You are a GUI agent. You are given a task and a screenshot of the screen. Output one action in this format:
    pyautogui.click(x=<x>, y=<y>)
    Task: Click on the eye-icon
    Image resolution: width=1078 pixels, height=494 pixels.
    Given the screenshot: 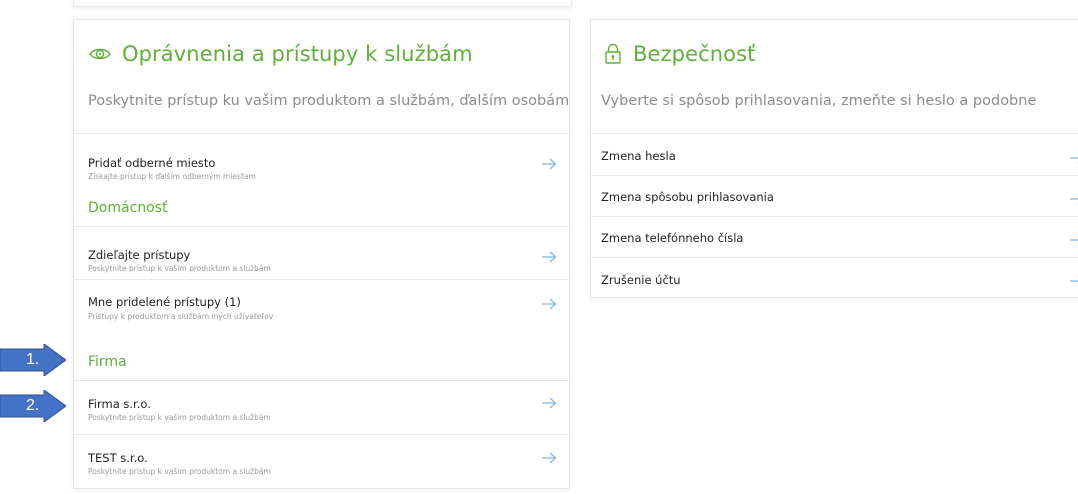 What is the action you would take?
    pyautogui.click(x=100, y=54)
    